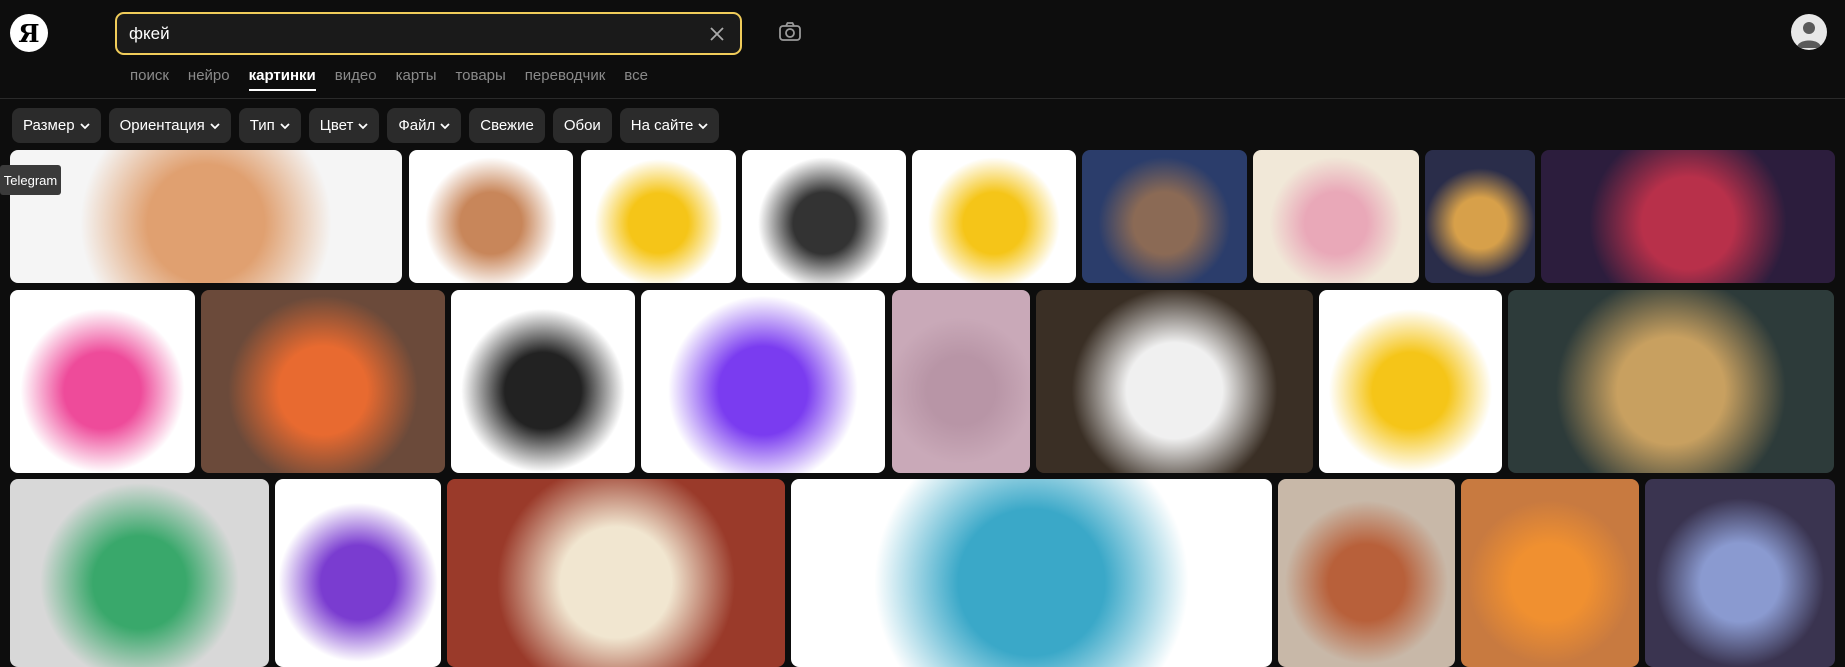 Image resolution: width=1845 pixels, height=667 pixels. Describe the element at coordinates (417, 125) in the screenshot. I see `filter-label: Файл` at that location.